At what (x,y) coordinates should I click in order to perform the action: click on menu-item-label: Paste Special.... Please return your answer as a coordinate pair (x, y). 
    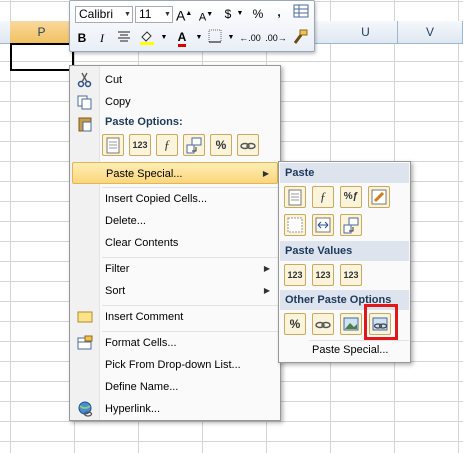
    Looking at the image, I should click on (144, 174).